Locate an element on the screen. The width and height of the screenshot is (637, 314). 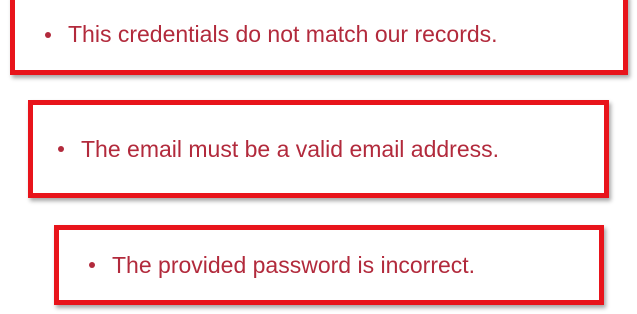
error-list-item: The email must be a valid email address. is located at coordinates (278, 149).